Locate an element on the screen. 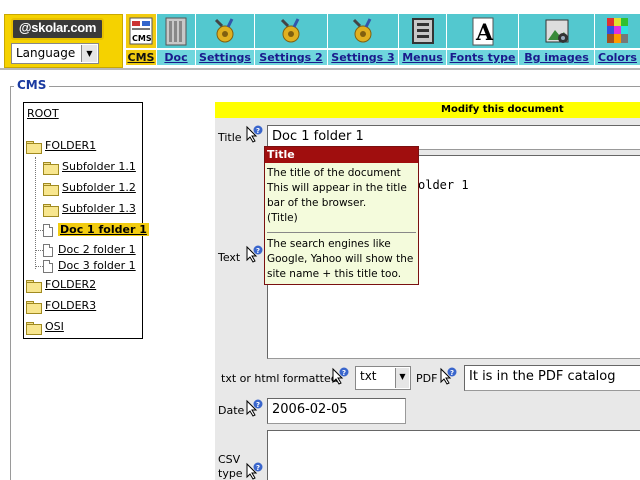 This screenshot has height=480, width=640. colors-icon is located at coordinates (617, 31).